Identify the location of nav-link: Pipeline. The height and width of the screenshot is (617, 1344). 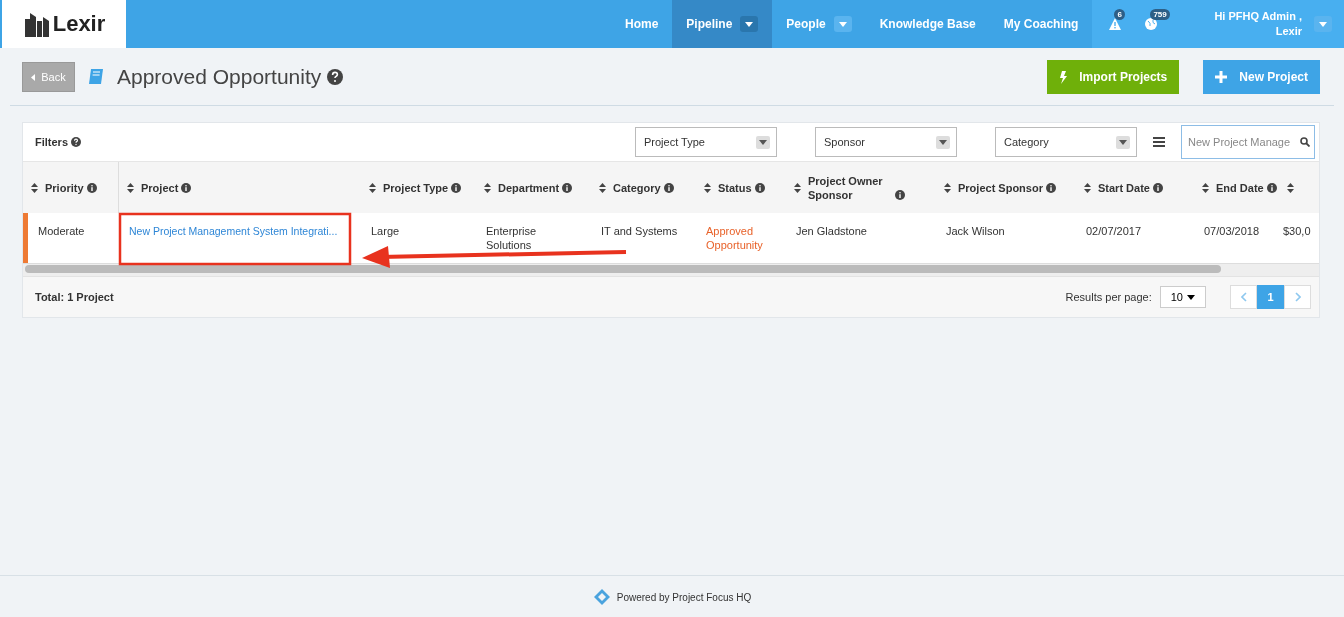
(709, 24).